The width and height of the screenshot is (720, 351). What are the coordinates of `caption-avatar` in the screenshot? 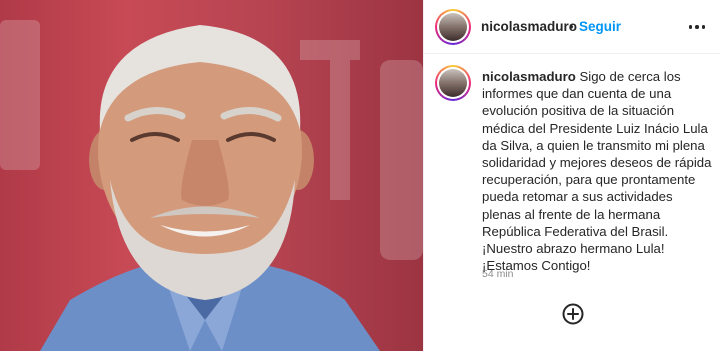 It's located at (453, 83).